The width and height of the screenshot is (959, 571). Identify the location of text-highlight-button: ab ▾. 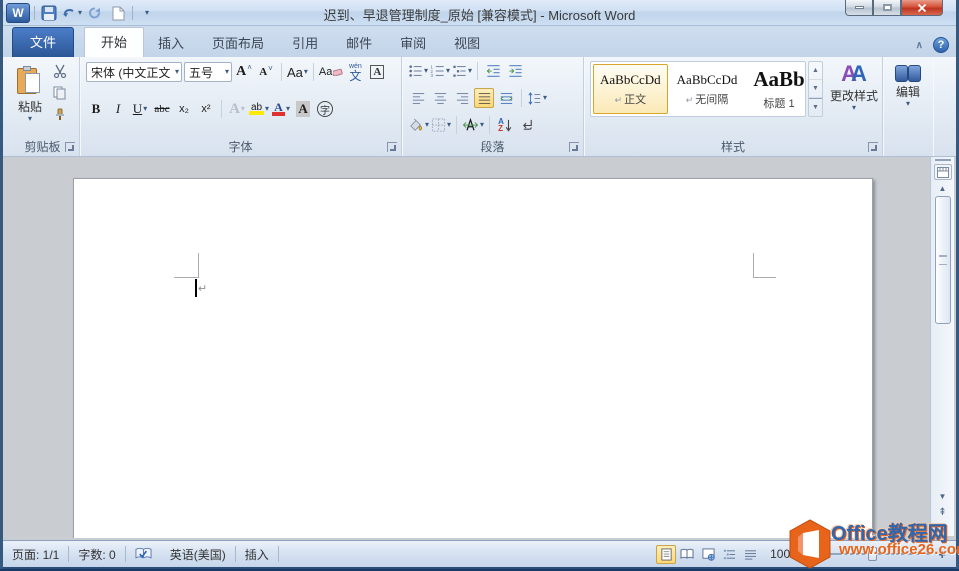
(259, 109).